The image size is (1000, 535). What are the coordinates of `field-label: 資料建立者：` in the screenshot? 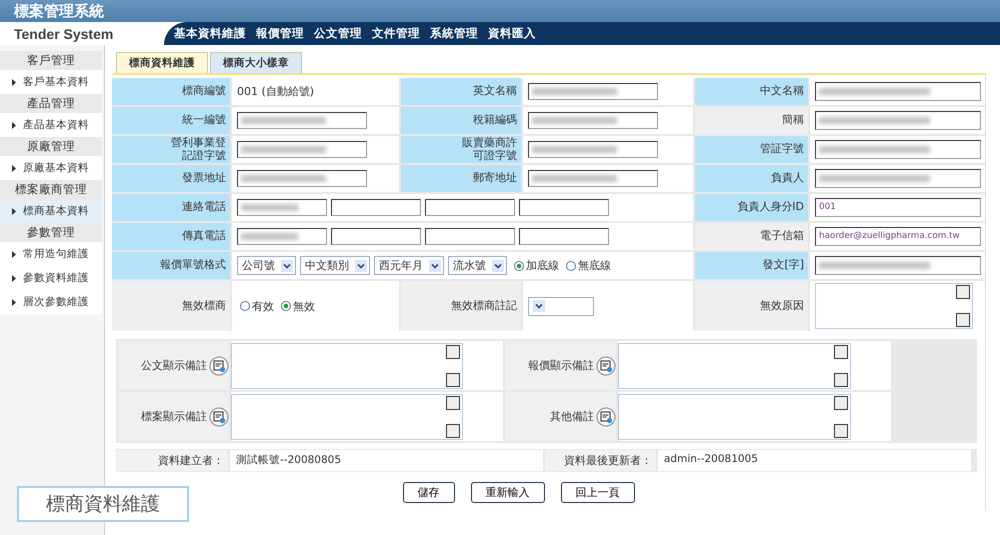 It's located at (191, 460).